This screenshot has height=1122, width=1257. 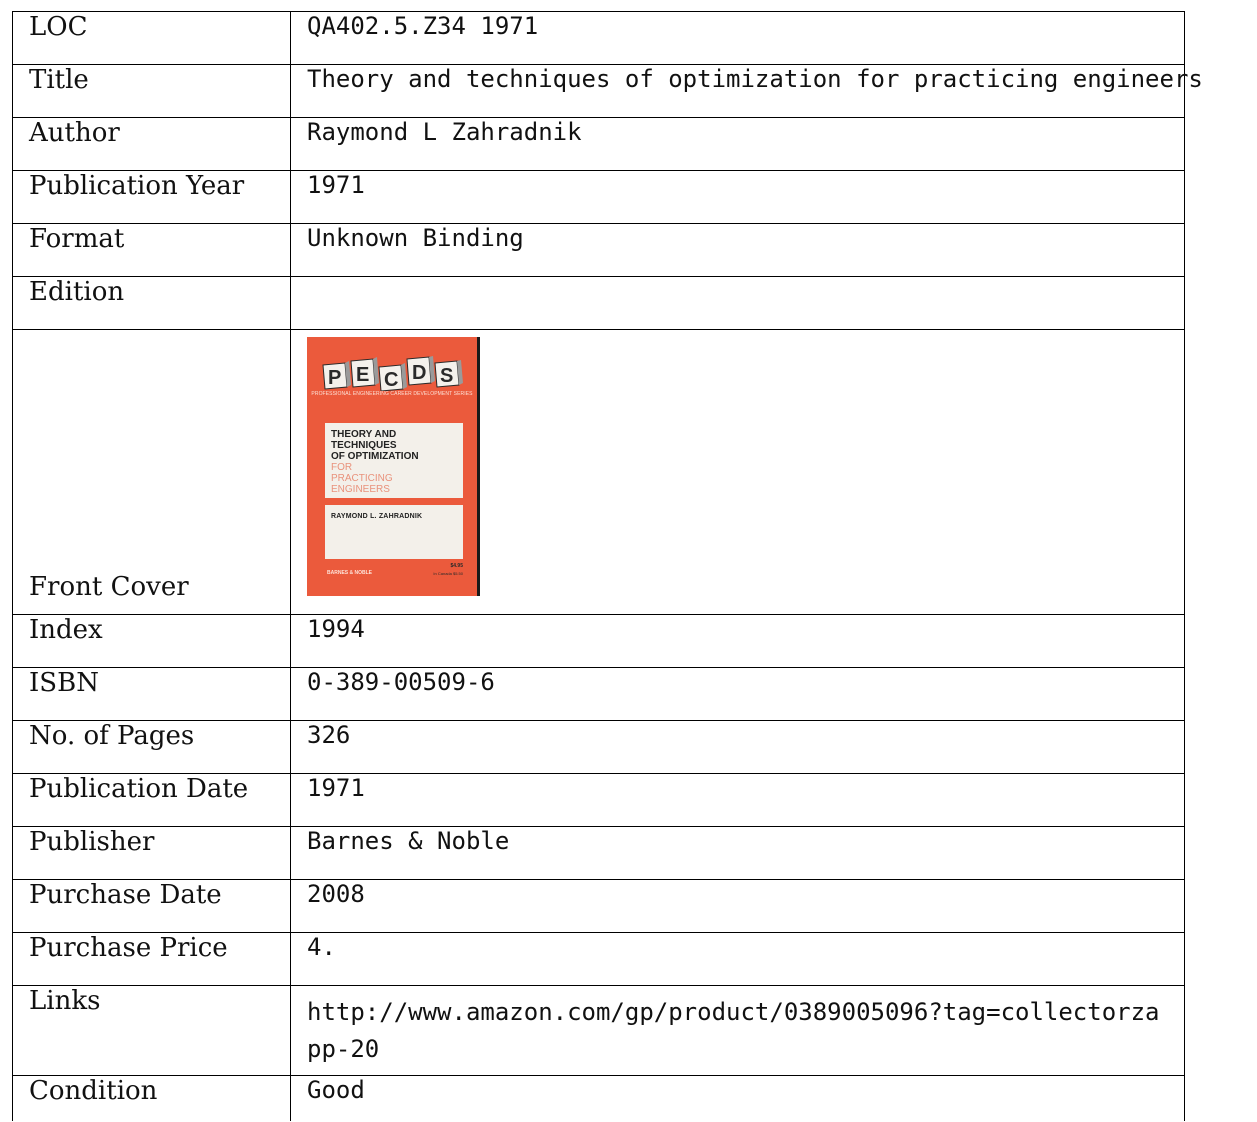 I want to click on logo-letter-c: C, so click(x=391, y=380).